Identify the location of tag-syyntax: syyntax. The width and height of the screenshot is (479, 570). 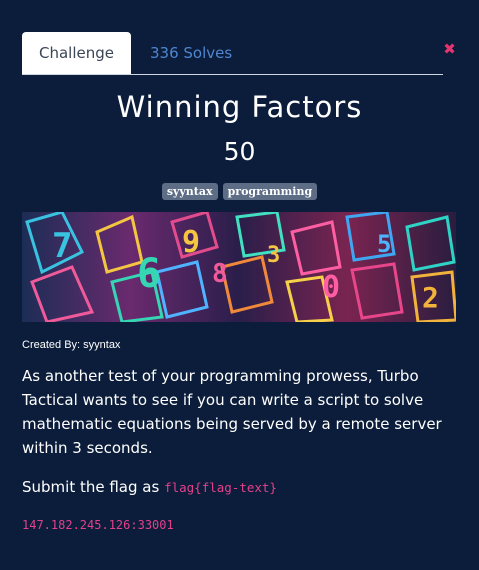
(189, 191).